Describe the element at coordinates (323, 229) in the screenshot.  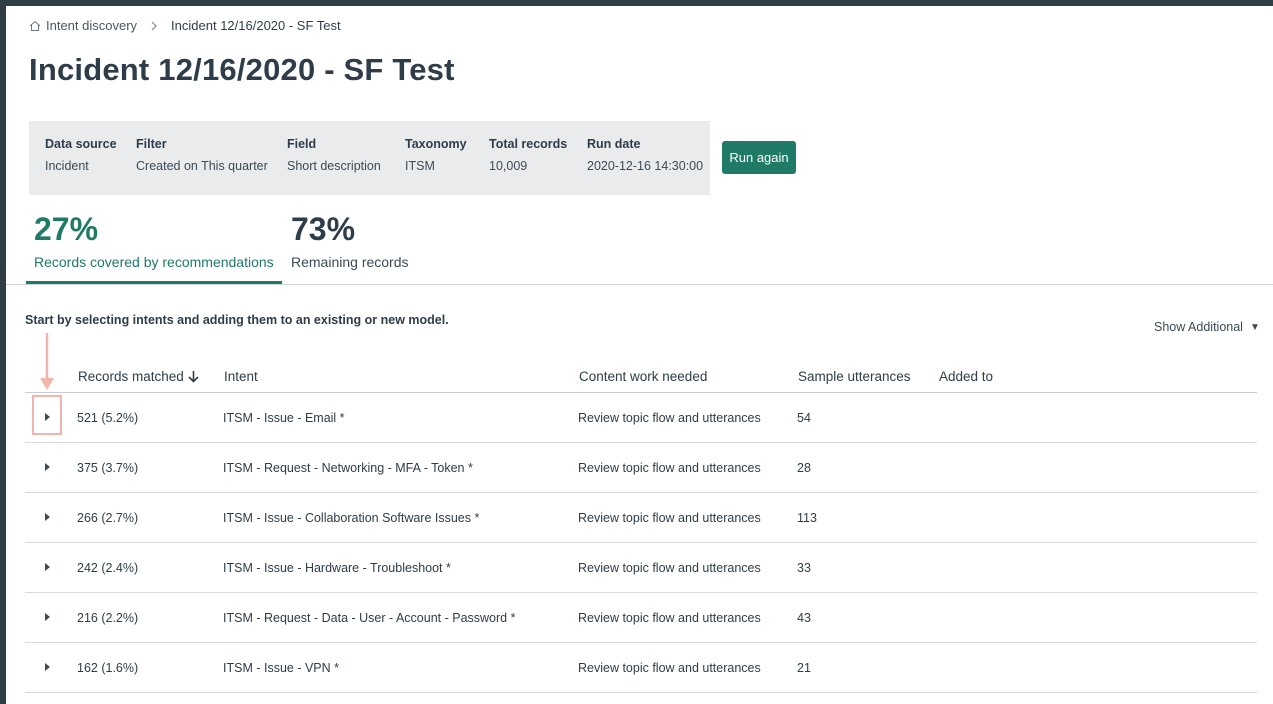
I see `stat-percent: 73%` at that location.